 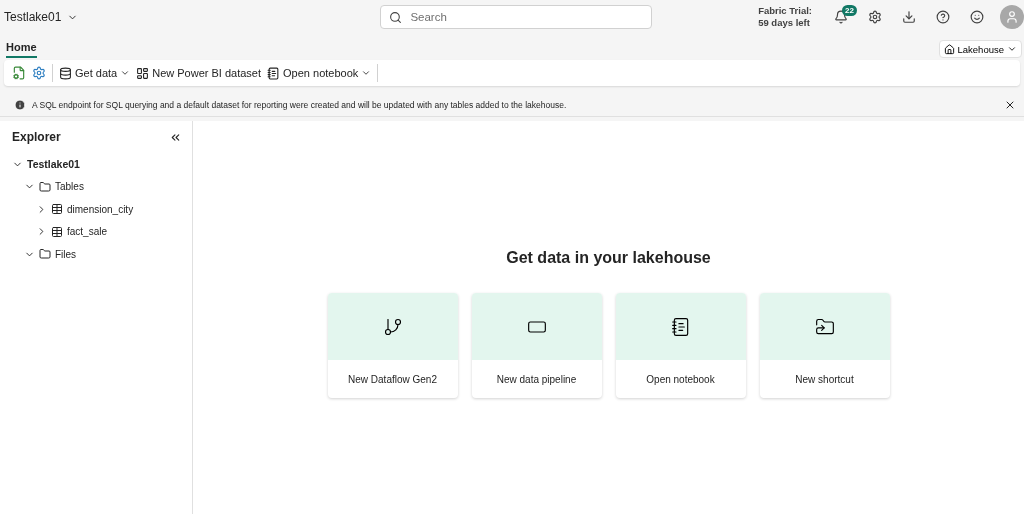 I want to click on ribbon-tab: Home, so click(x=21, y=49).